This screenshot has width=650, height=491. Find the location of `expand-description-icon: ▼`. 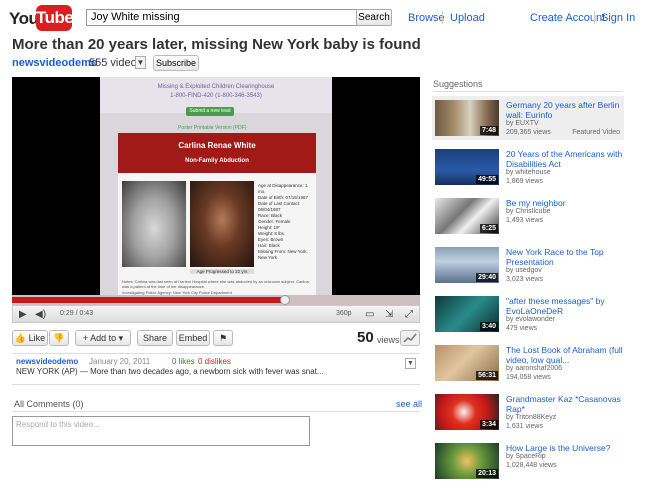

expand-description-icon: ▼ is located at coordinates (410, 363).